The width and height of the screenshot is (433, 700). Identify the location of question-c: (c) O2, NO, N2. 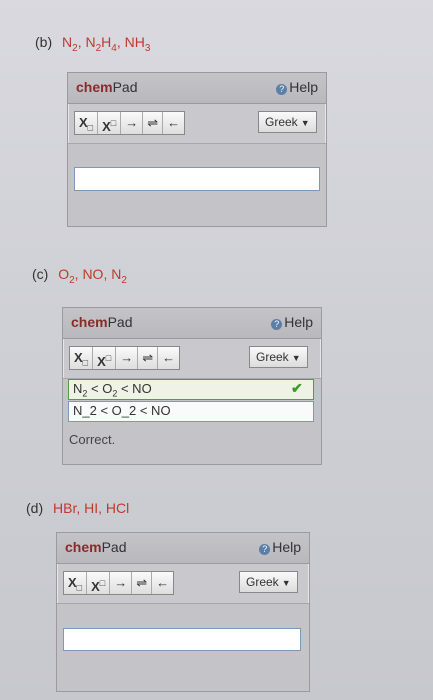
(79, 276).